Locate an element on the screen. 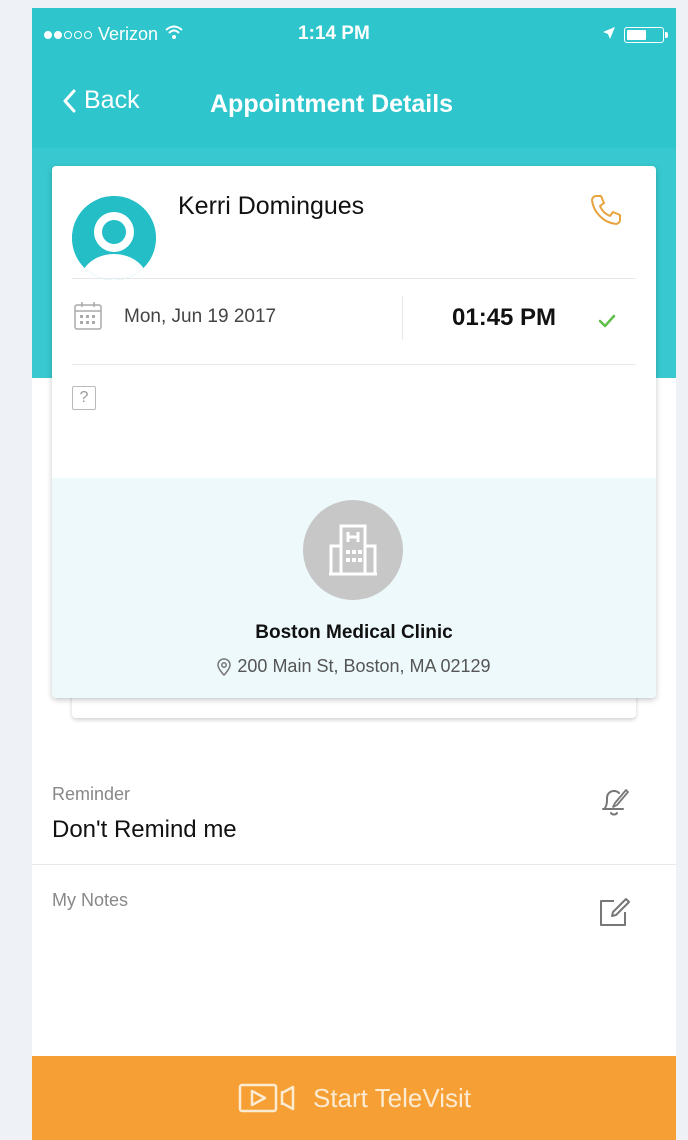 This screenshot has width=688, height=1140. status-left: Verizon is located at coordinates (114, 34).